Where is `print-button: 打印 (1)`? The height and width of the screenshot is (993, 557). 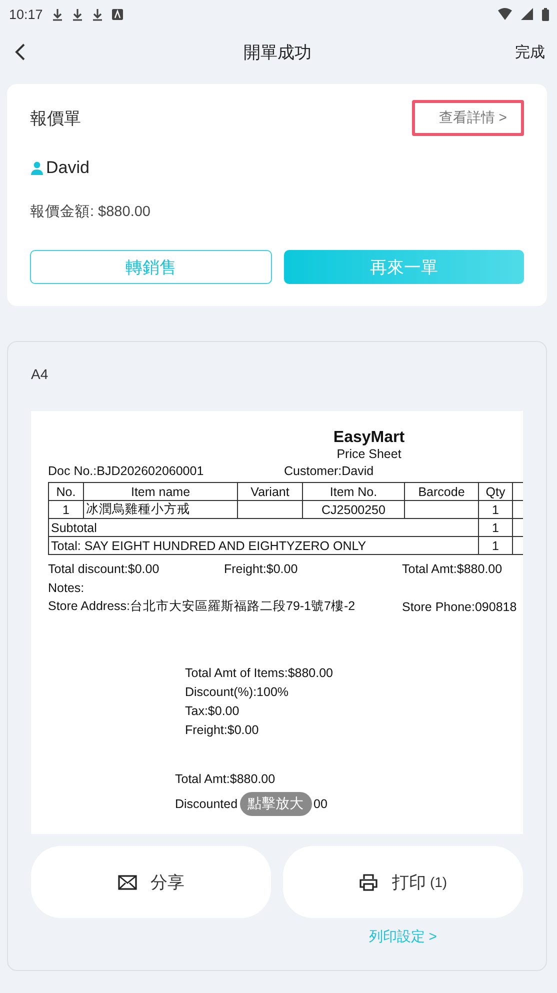
print-button: 打印 (1) is located at coordinates (403, 882).